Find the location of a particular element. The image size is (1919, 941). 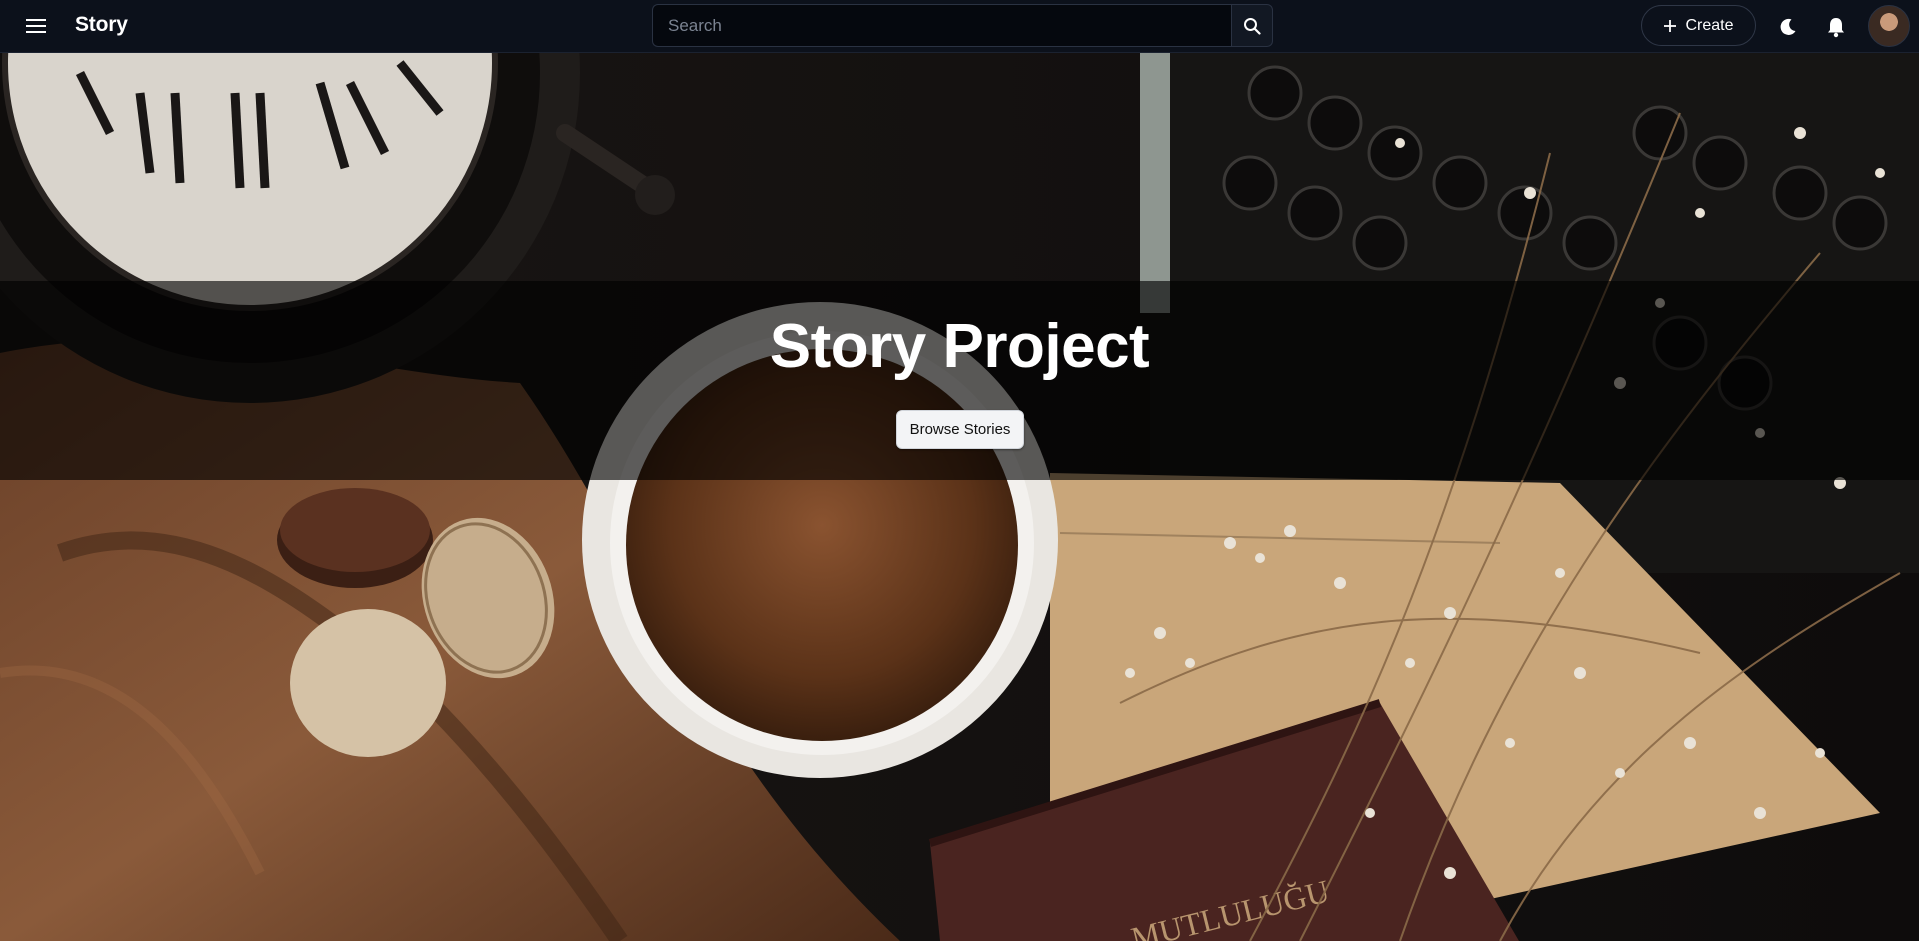

search-bar is located at coordinates (962, 25).